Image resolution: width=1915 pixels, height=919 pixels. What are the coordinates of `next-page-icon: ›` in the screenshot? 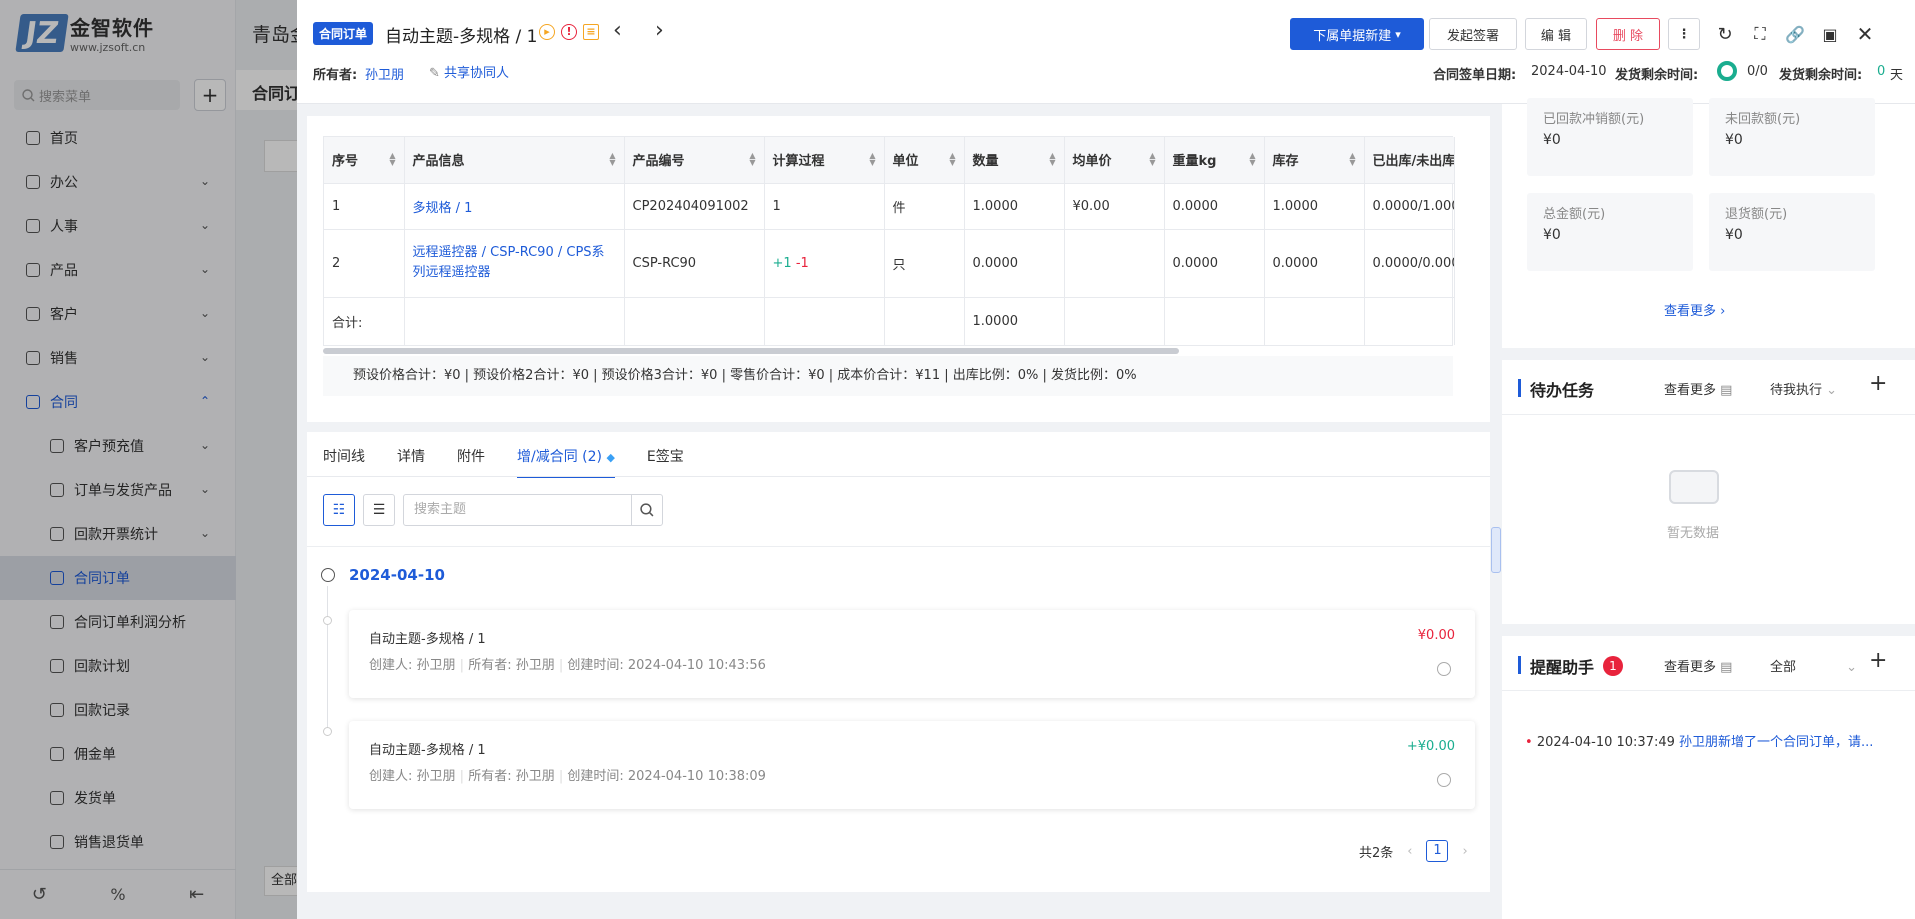 It's located at (1464, 851).